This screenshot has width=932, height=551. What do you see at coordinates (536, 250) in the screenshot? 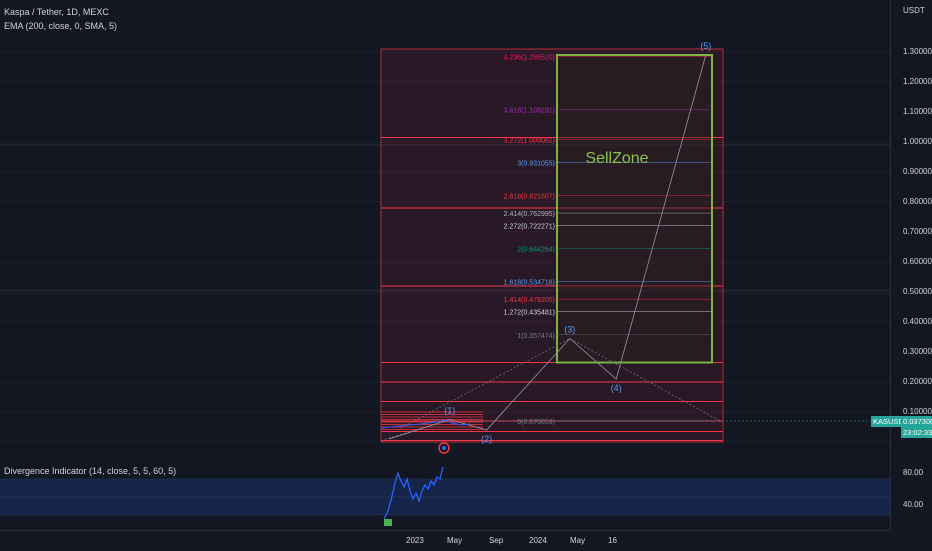
I see `fib-level-label: 2(0.644264)` at bounding box center [536, 250].